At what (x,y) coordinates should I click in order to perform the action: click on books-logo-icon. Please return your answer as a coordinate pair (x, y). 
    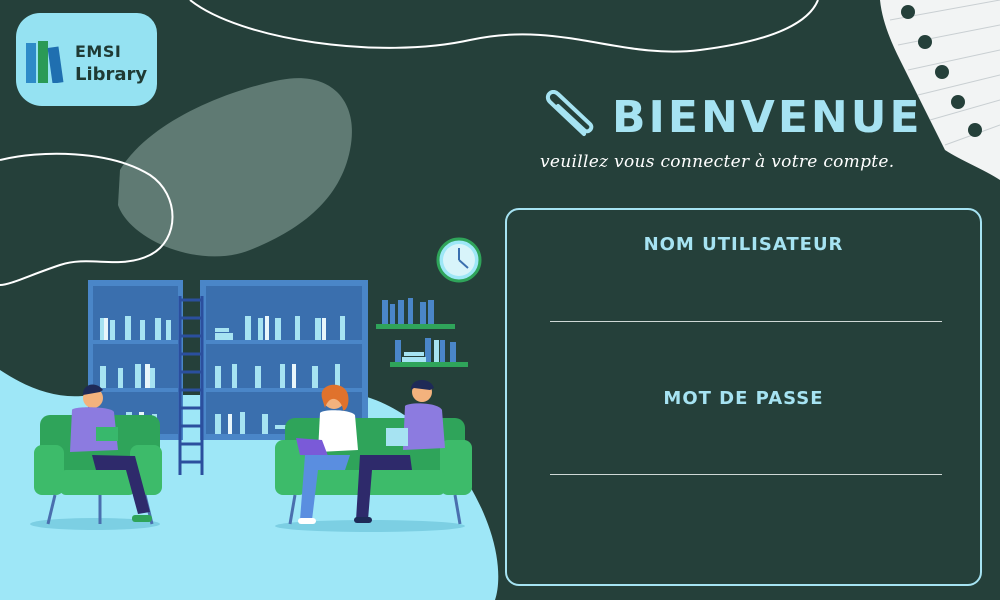
    Looking at the image, I should click on (45, 62).